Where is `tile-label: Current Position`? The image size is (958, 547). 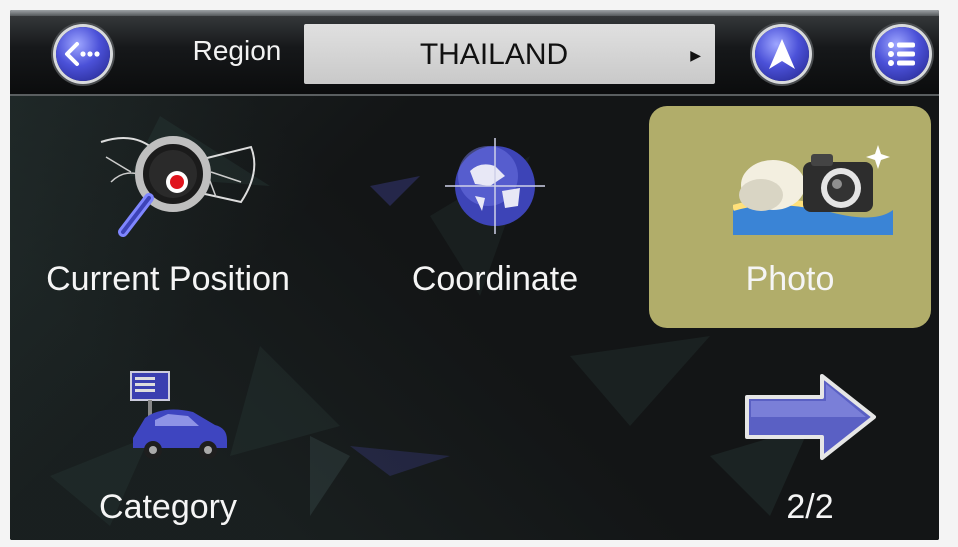
tile-label: Current Position is located at coordinates (168, 279).